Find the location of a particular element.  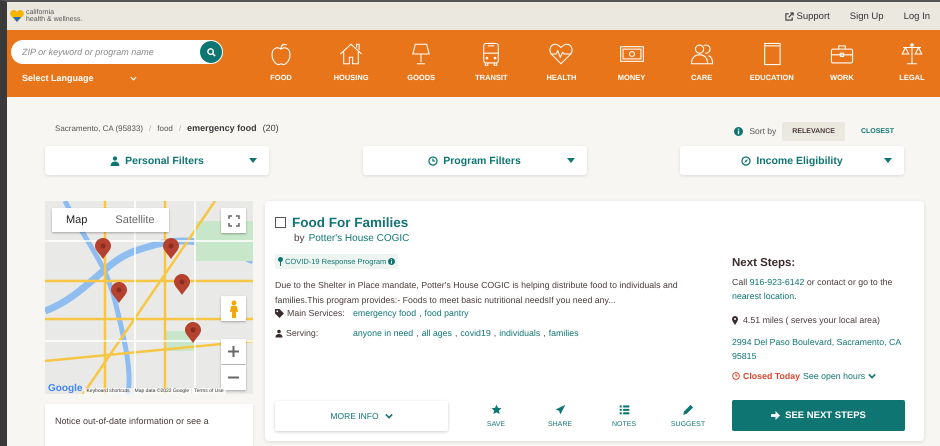

language-select: Select Language is located at coordinates (79, 78).